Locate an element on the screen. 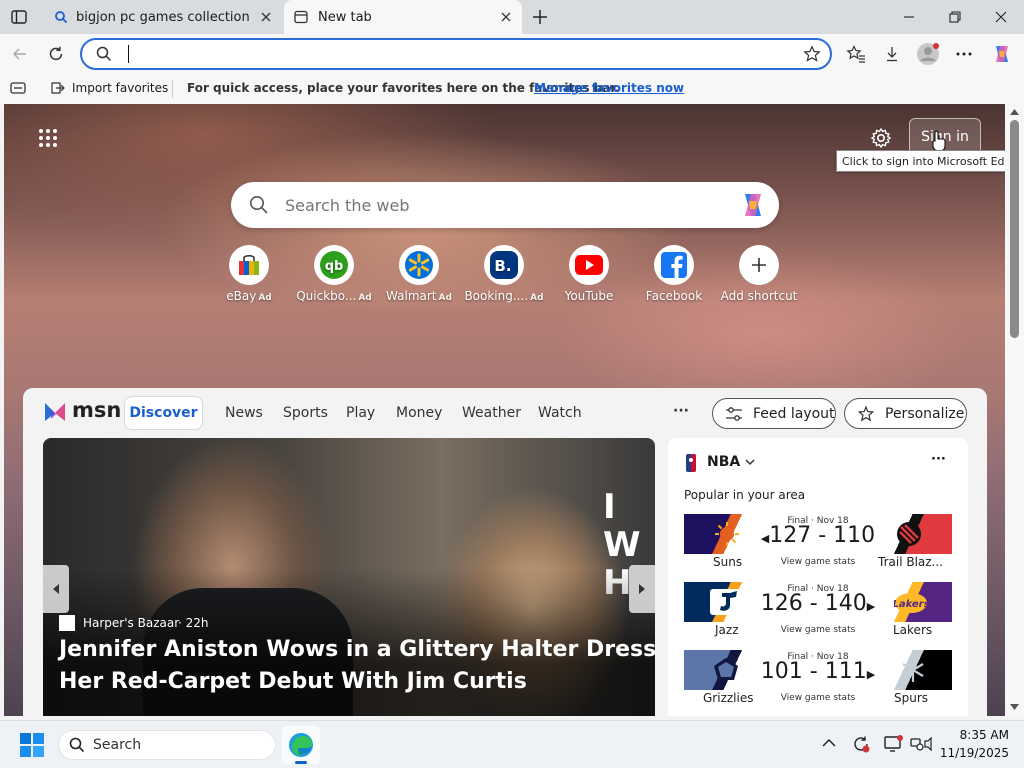  game-score: ◀127 - 110 is located at coordinates (818, 535).